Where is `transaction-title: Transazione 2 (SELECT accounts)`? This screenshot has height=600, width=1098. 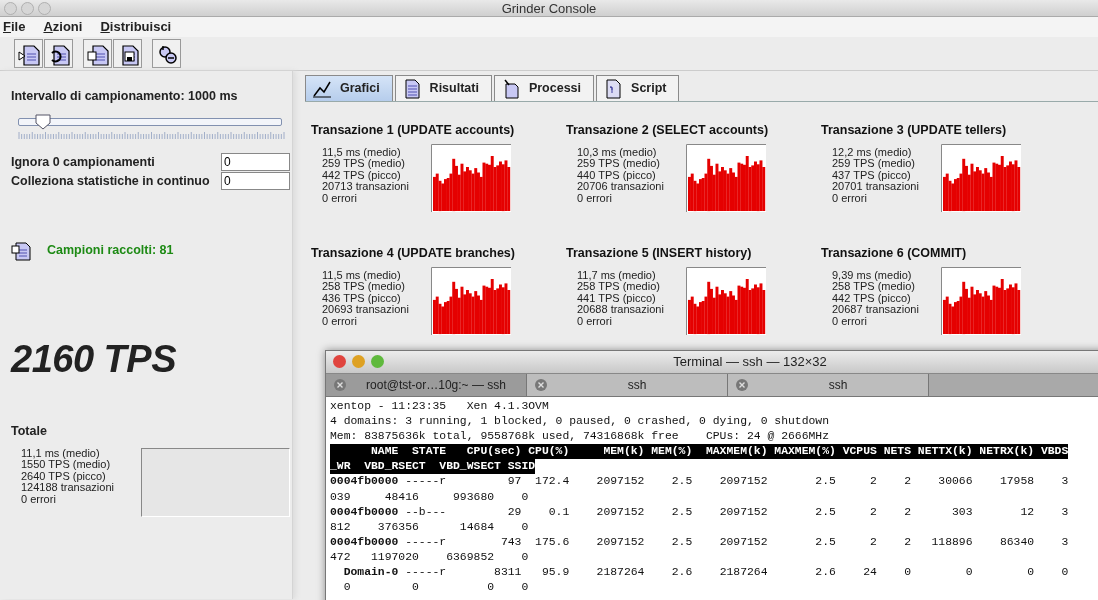
transaction-title: Transazione 2 (SELECT accounts) is located at coordinates (668, 130).